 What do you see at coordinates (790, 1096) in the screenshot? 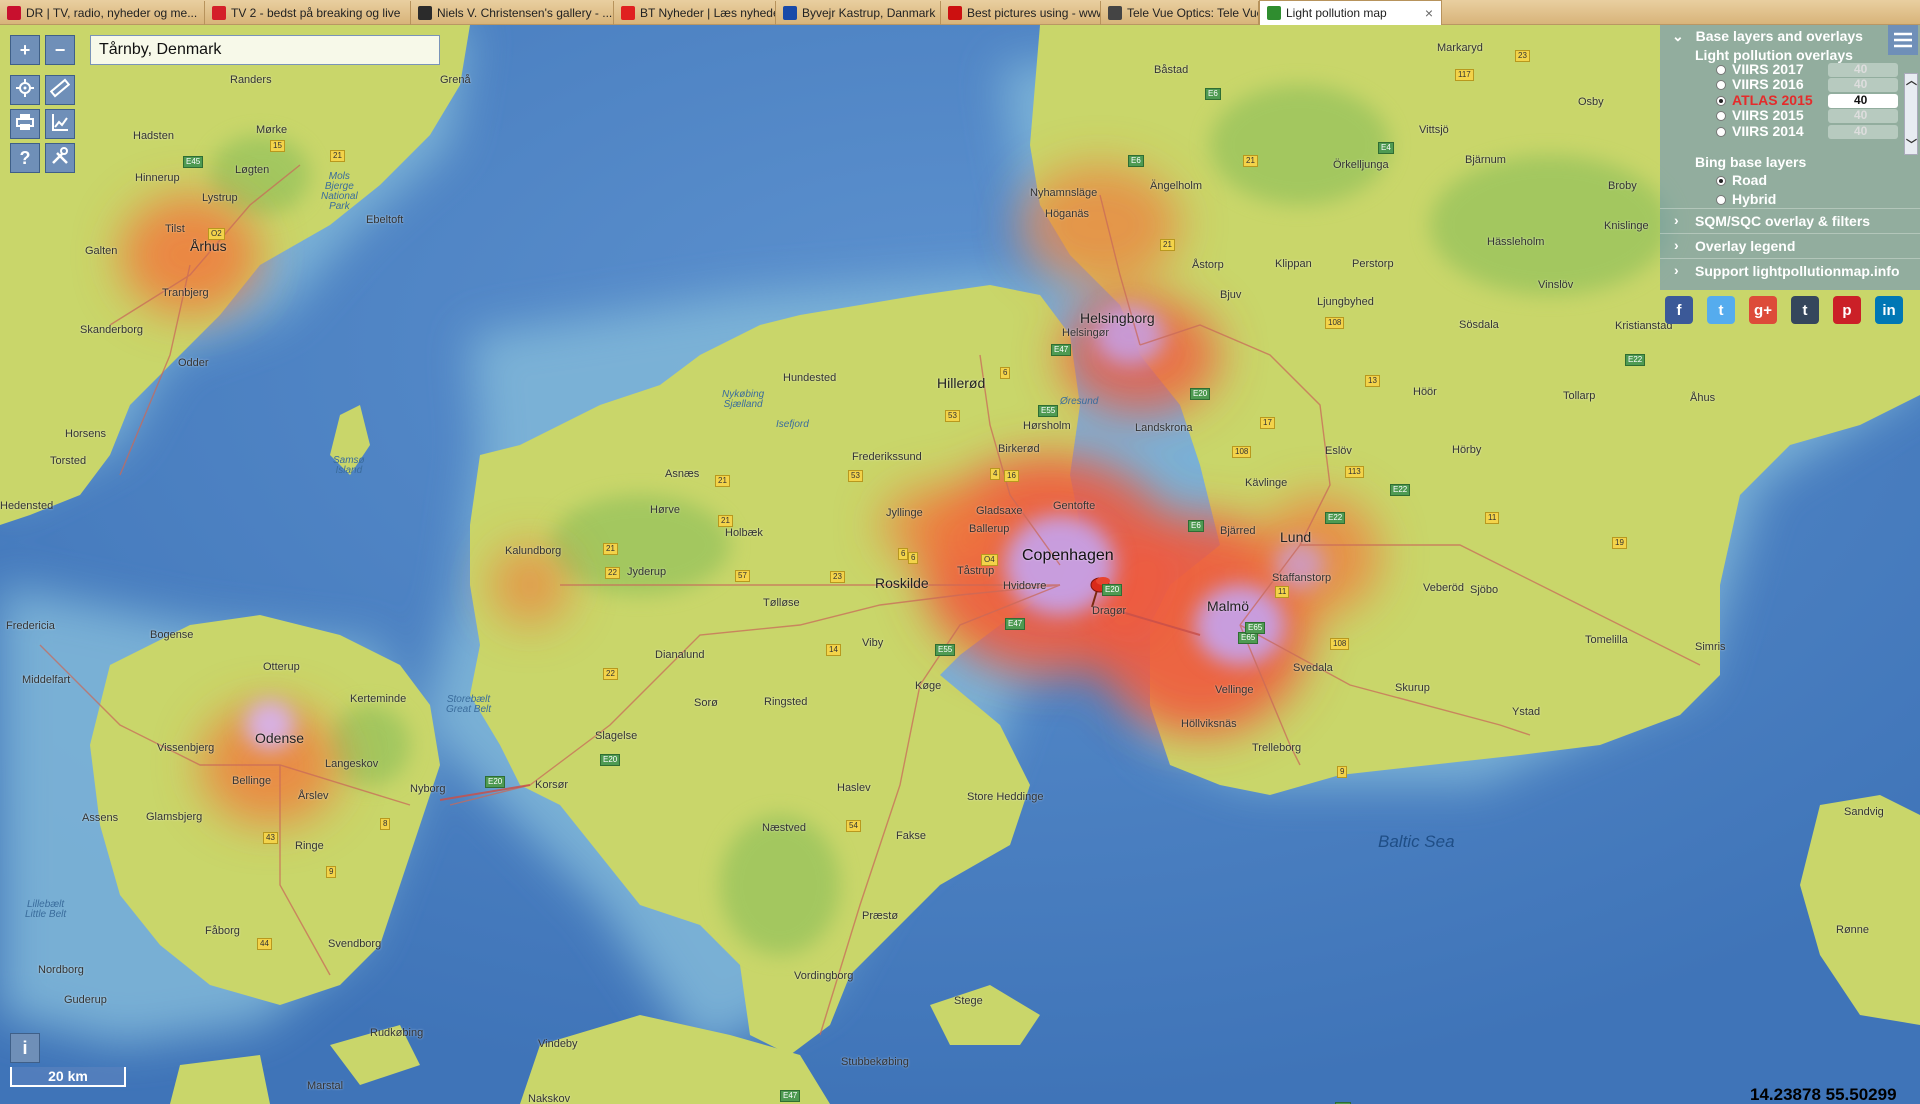
I see `road-shield: E47` at bounding box center [790, 1096].